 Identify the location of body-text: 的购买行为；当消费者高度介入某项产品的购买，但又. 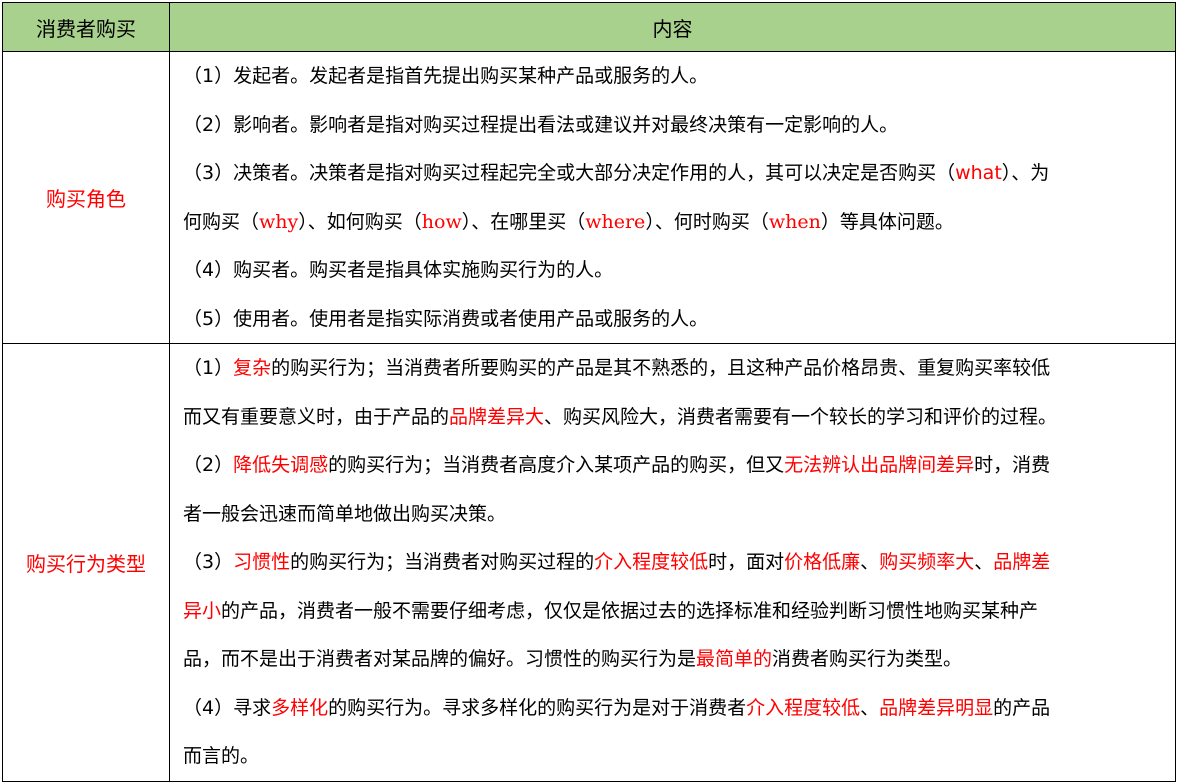
(556, 465).